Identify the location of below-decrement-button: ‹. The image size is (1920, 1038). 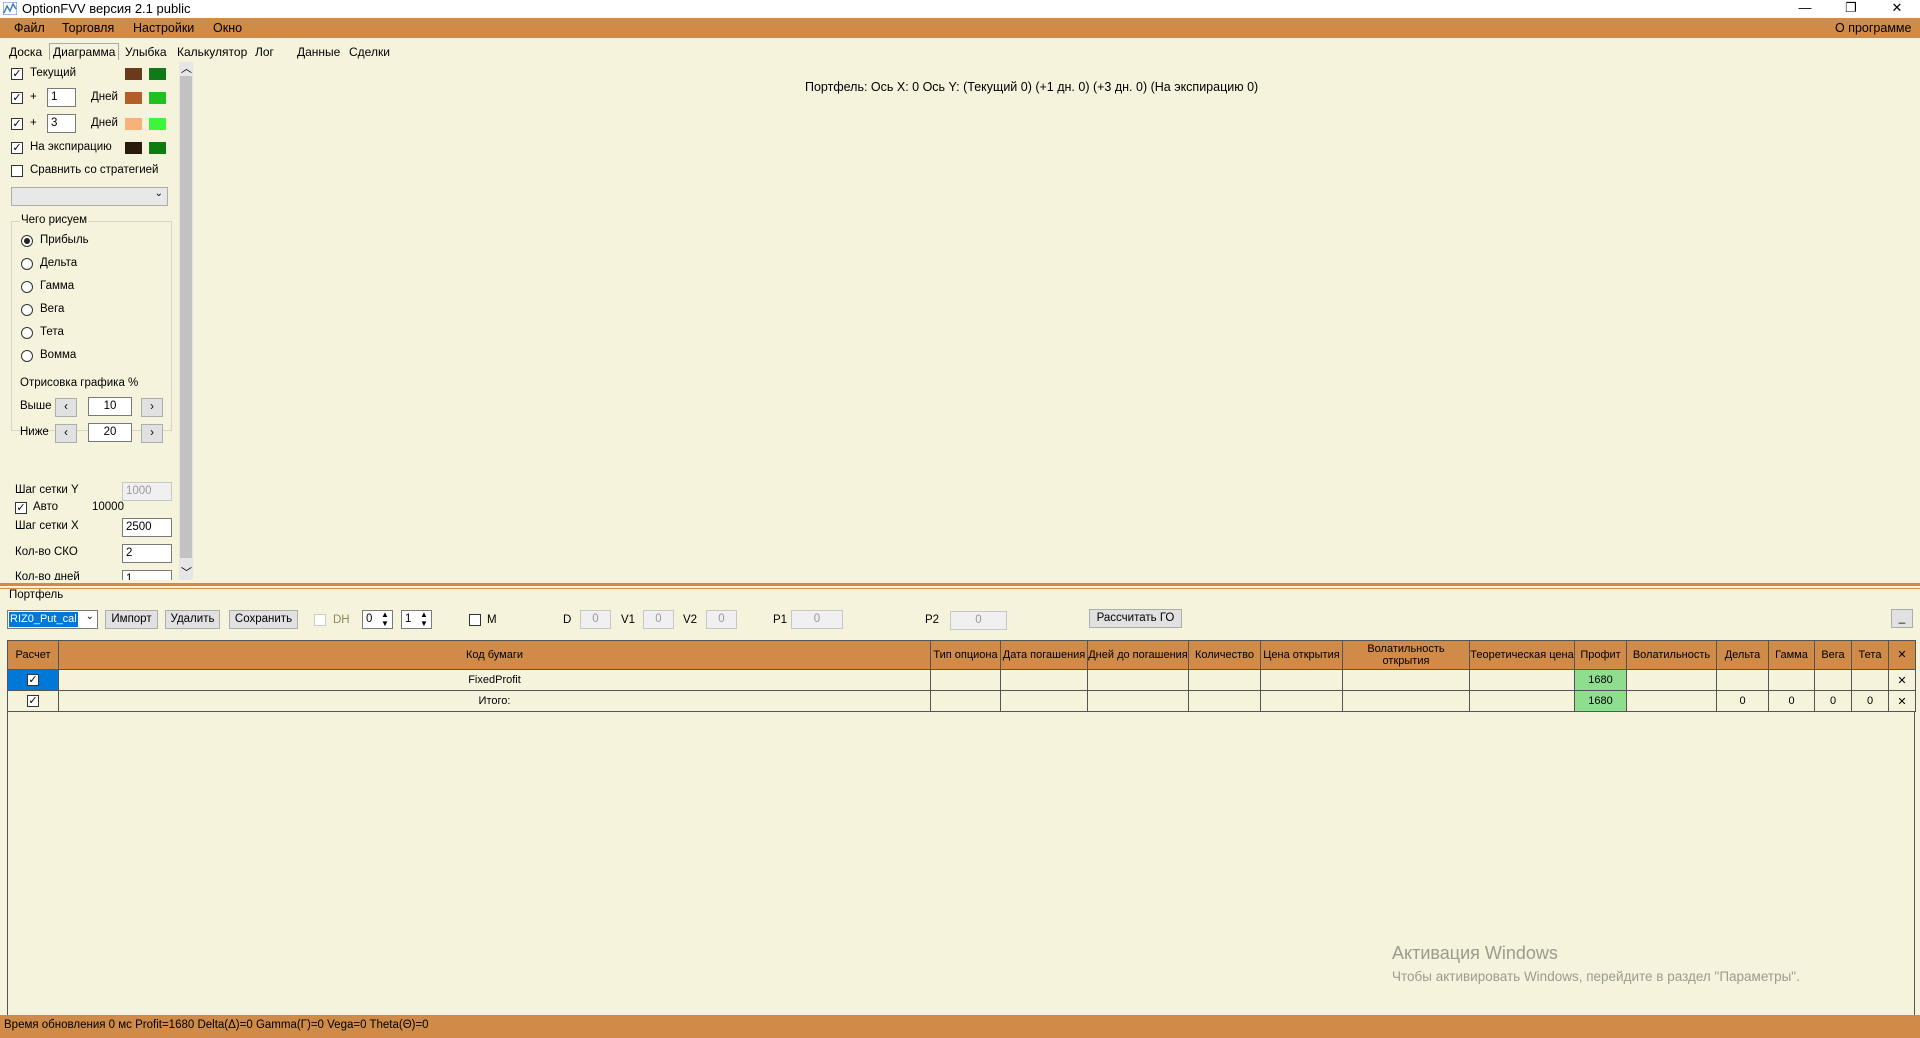
(66, 433).